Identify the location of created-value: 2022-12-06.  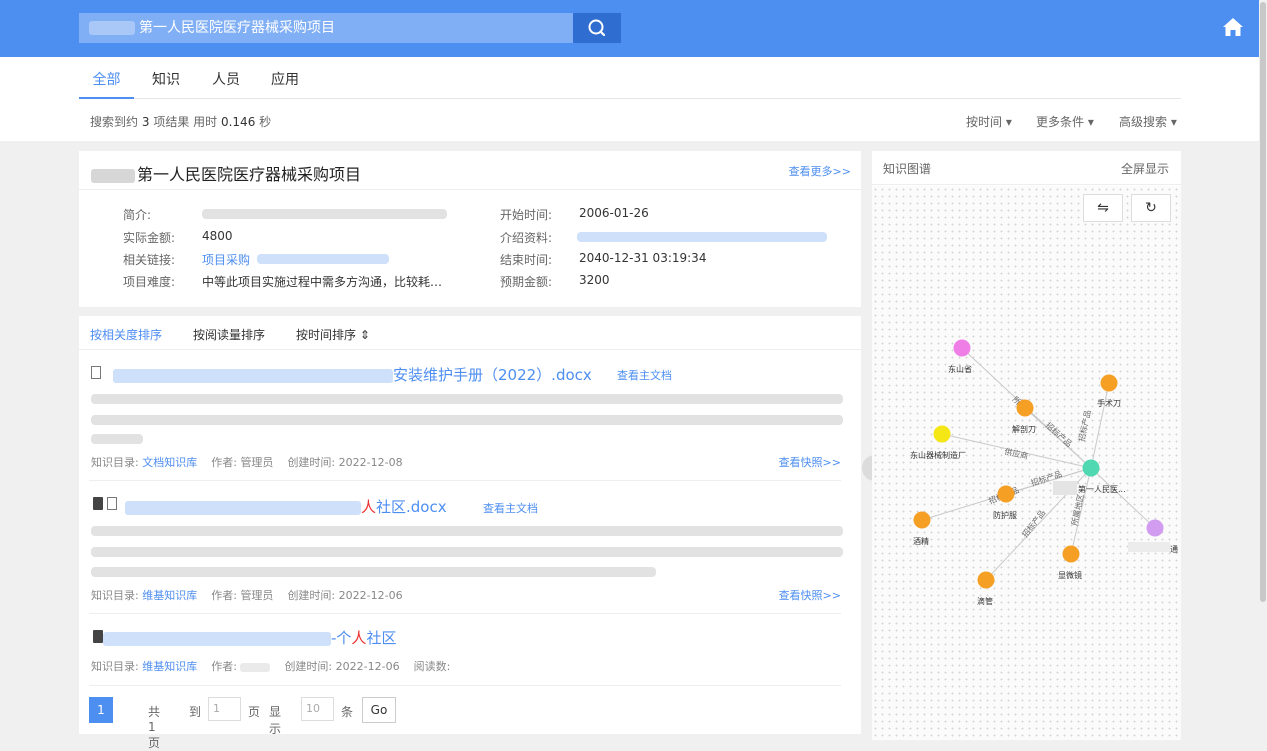
(367, 666).